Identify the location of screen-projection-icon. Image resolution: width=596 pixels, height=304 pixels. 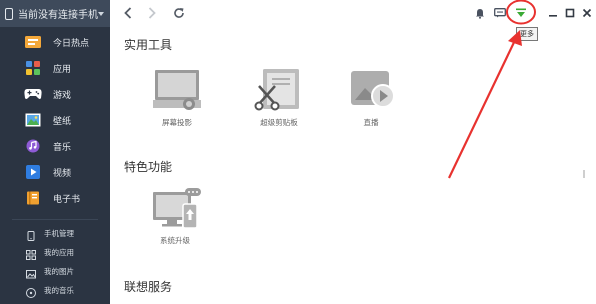
(177, 91).